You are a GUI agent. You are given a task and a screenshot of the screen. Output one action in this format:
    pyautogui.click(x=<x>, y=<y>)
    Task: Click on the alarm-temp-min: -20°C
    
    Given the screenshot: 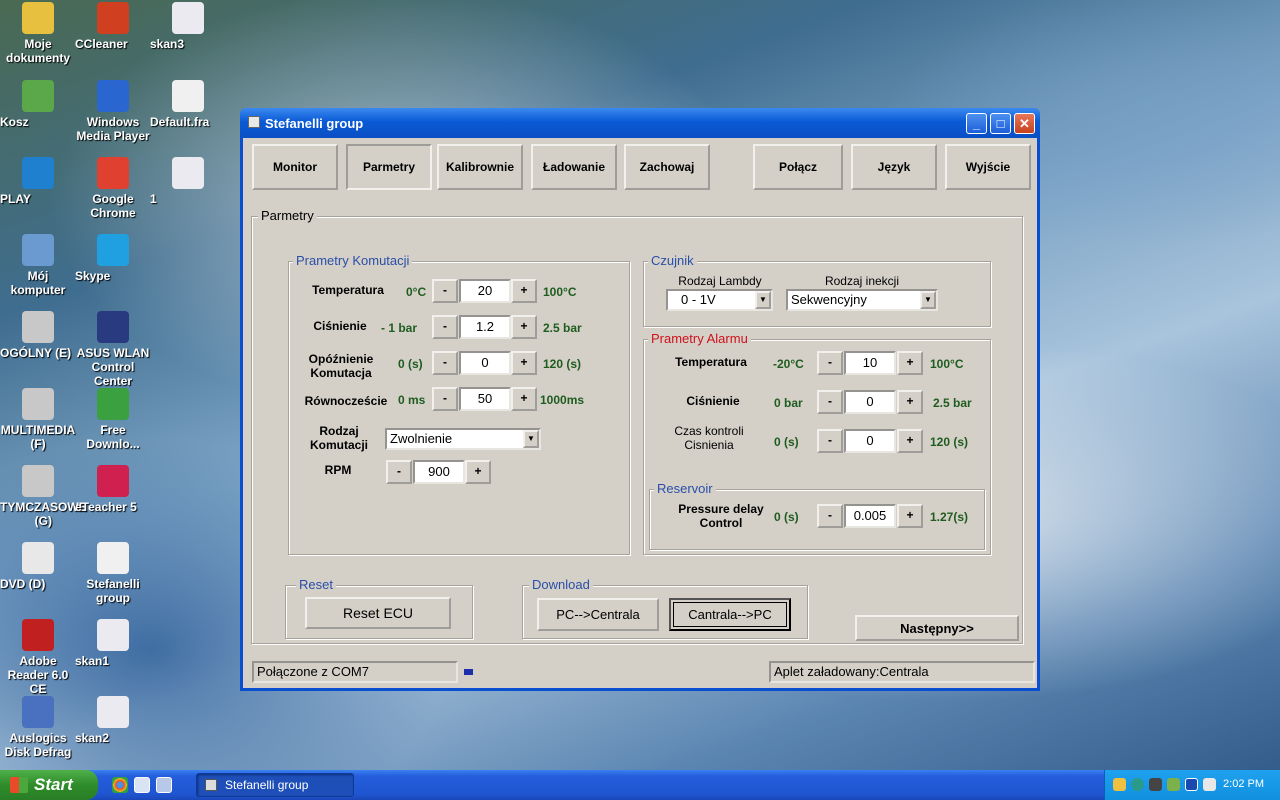 What is the action you would take?
    pyautogui.click(x=788, y=364)
    